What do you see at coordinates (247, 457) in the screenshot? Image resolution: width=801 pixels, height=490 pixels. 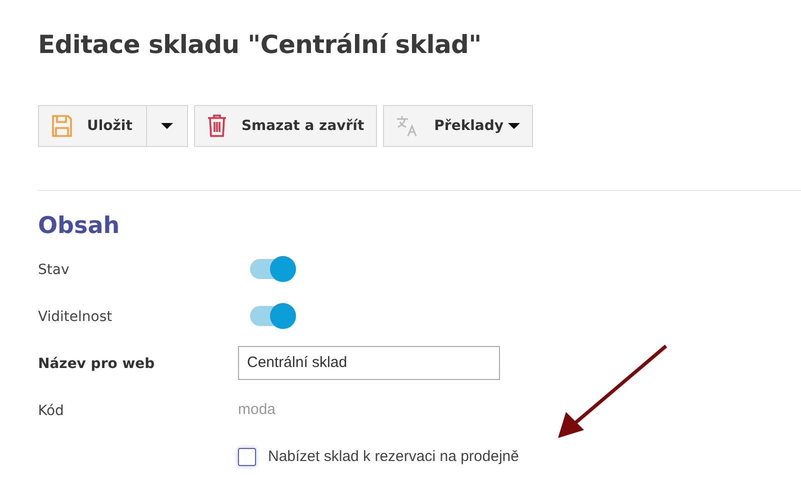 I see `checkbox` at bounding box center [247, 457].